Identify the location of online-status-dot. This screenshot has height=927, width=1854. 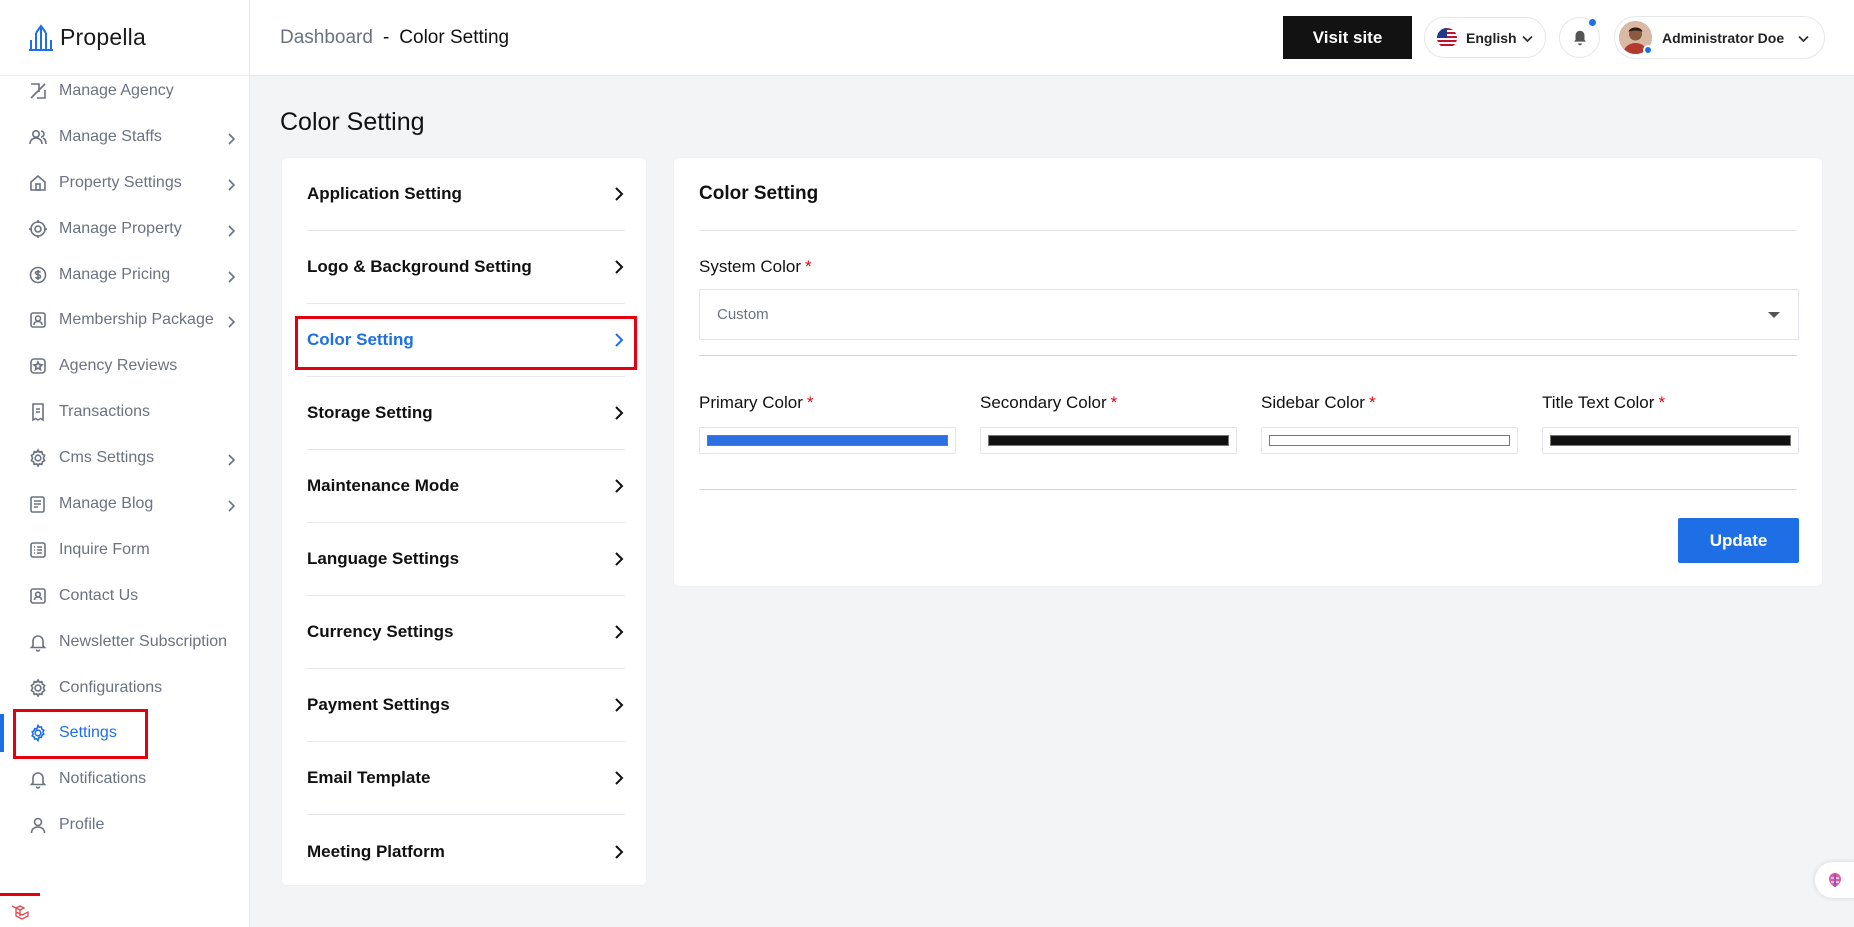
(1648, 50).